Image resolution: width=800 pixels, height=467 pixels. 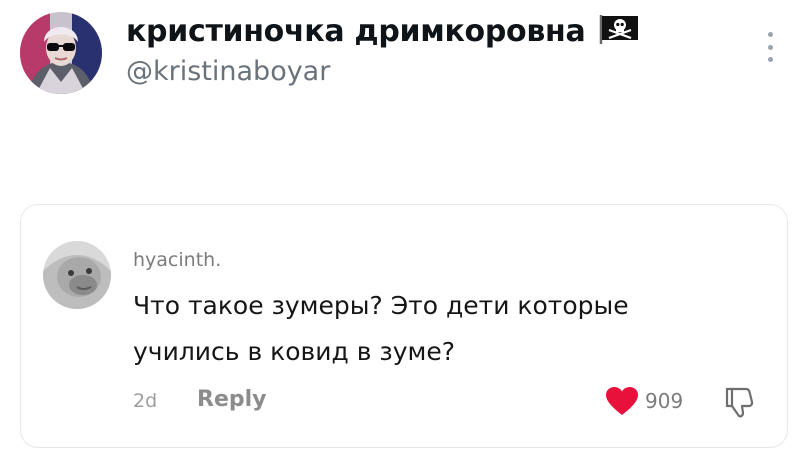 I want to click on reply-button: Reply, so click(x=232, y=399).